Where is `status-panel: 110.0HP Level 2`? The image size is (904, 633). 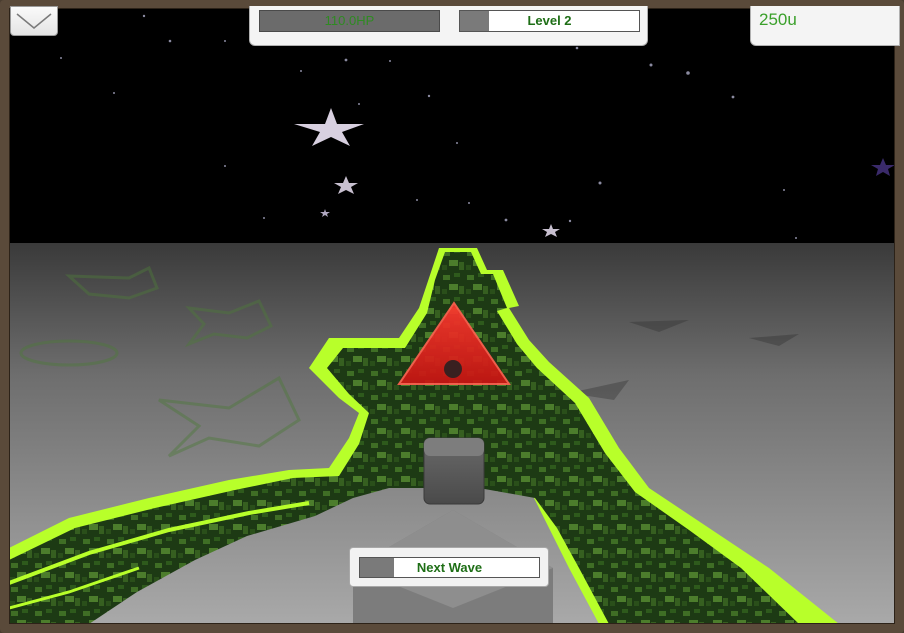 status-panel: 110.0HP Level 2 is located at coordinates (448, 26).